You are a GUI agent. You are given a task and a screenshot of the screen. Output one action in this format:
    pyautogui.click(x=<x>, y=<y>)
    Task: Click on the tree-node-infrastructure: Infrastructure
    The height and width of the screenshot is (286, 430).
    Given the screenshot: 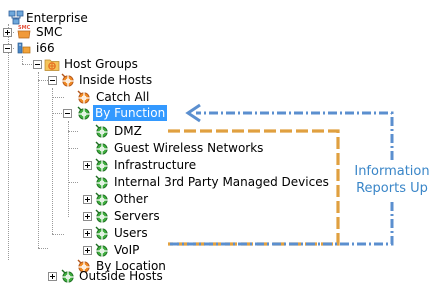 What is the action you would take?
    pyautogui.click(x=155, y=165)
    